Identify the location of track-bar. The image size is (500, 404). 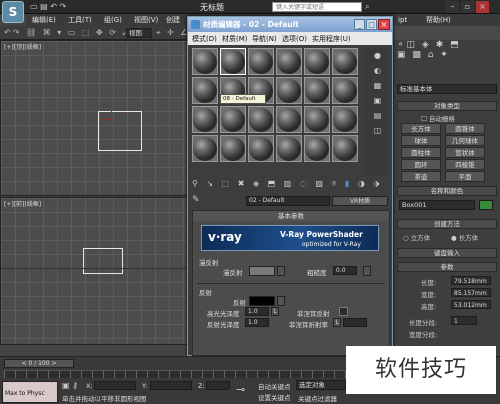
(198, 374).